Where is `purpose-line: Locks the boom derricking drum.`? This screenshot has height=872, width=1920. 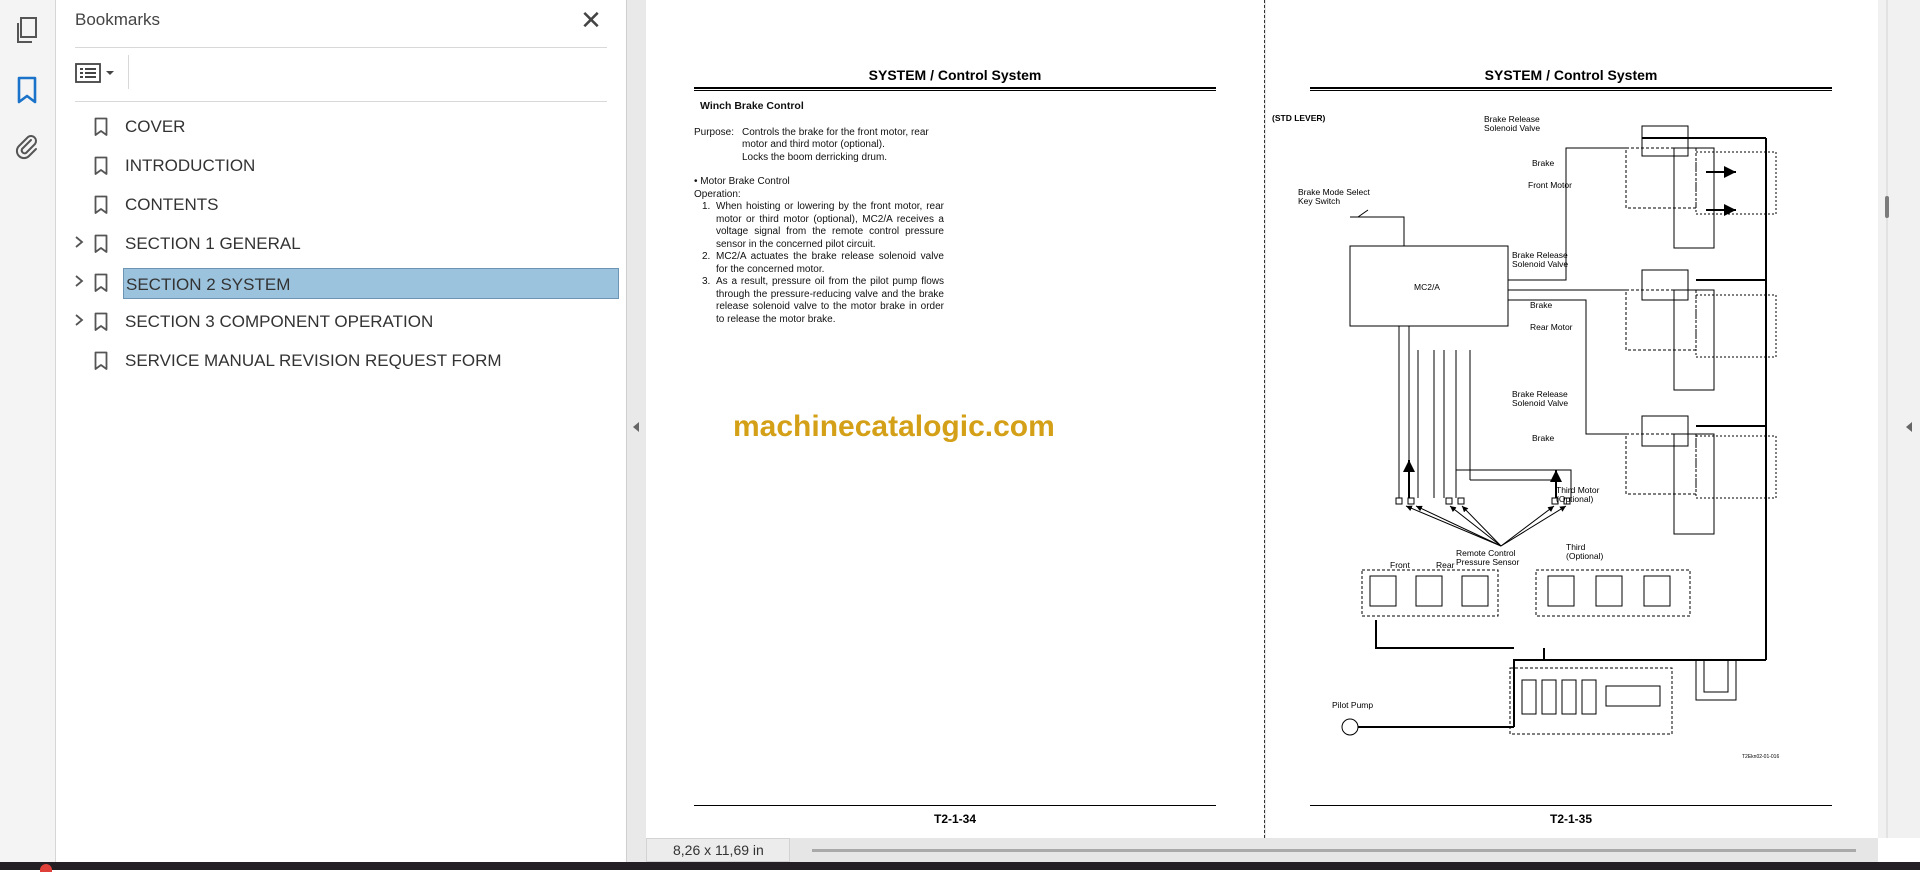 purpose-line: Locks the boom derricking drum. is located at coordinates (815, 157).